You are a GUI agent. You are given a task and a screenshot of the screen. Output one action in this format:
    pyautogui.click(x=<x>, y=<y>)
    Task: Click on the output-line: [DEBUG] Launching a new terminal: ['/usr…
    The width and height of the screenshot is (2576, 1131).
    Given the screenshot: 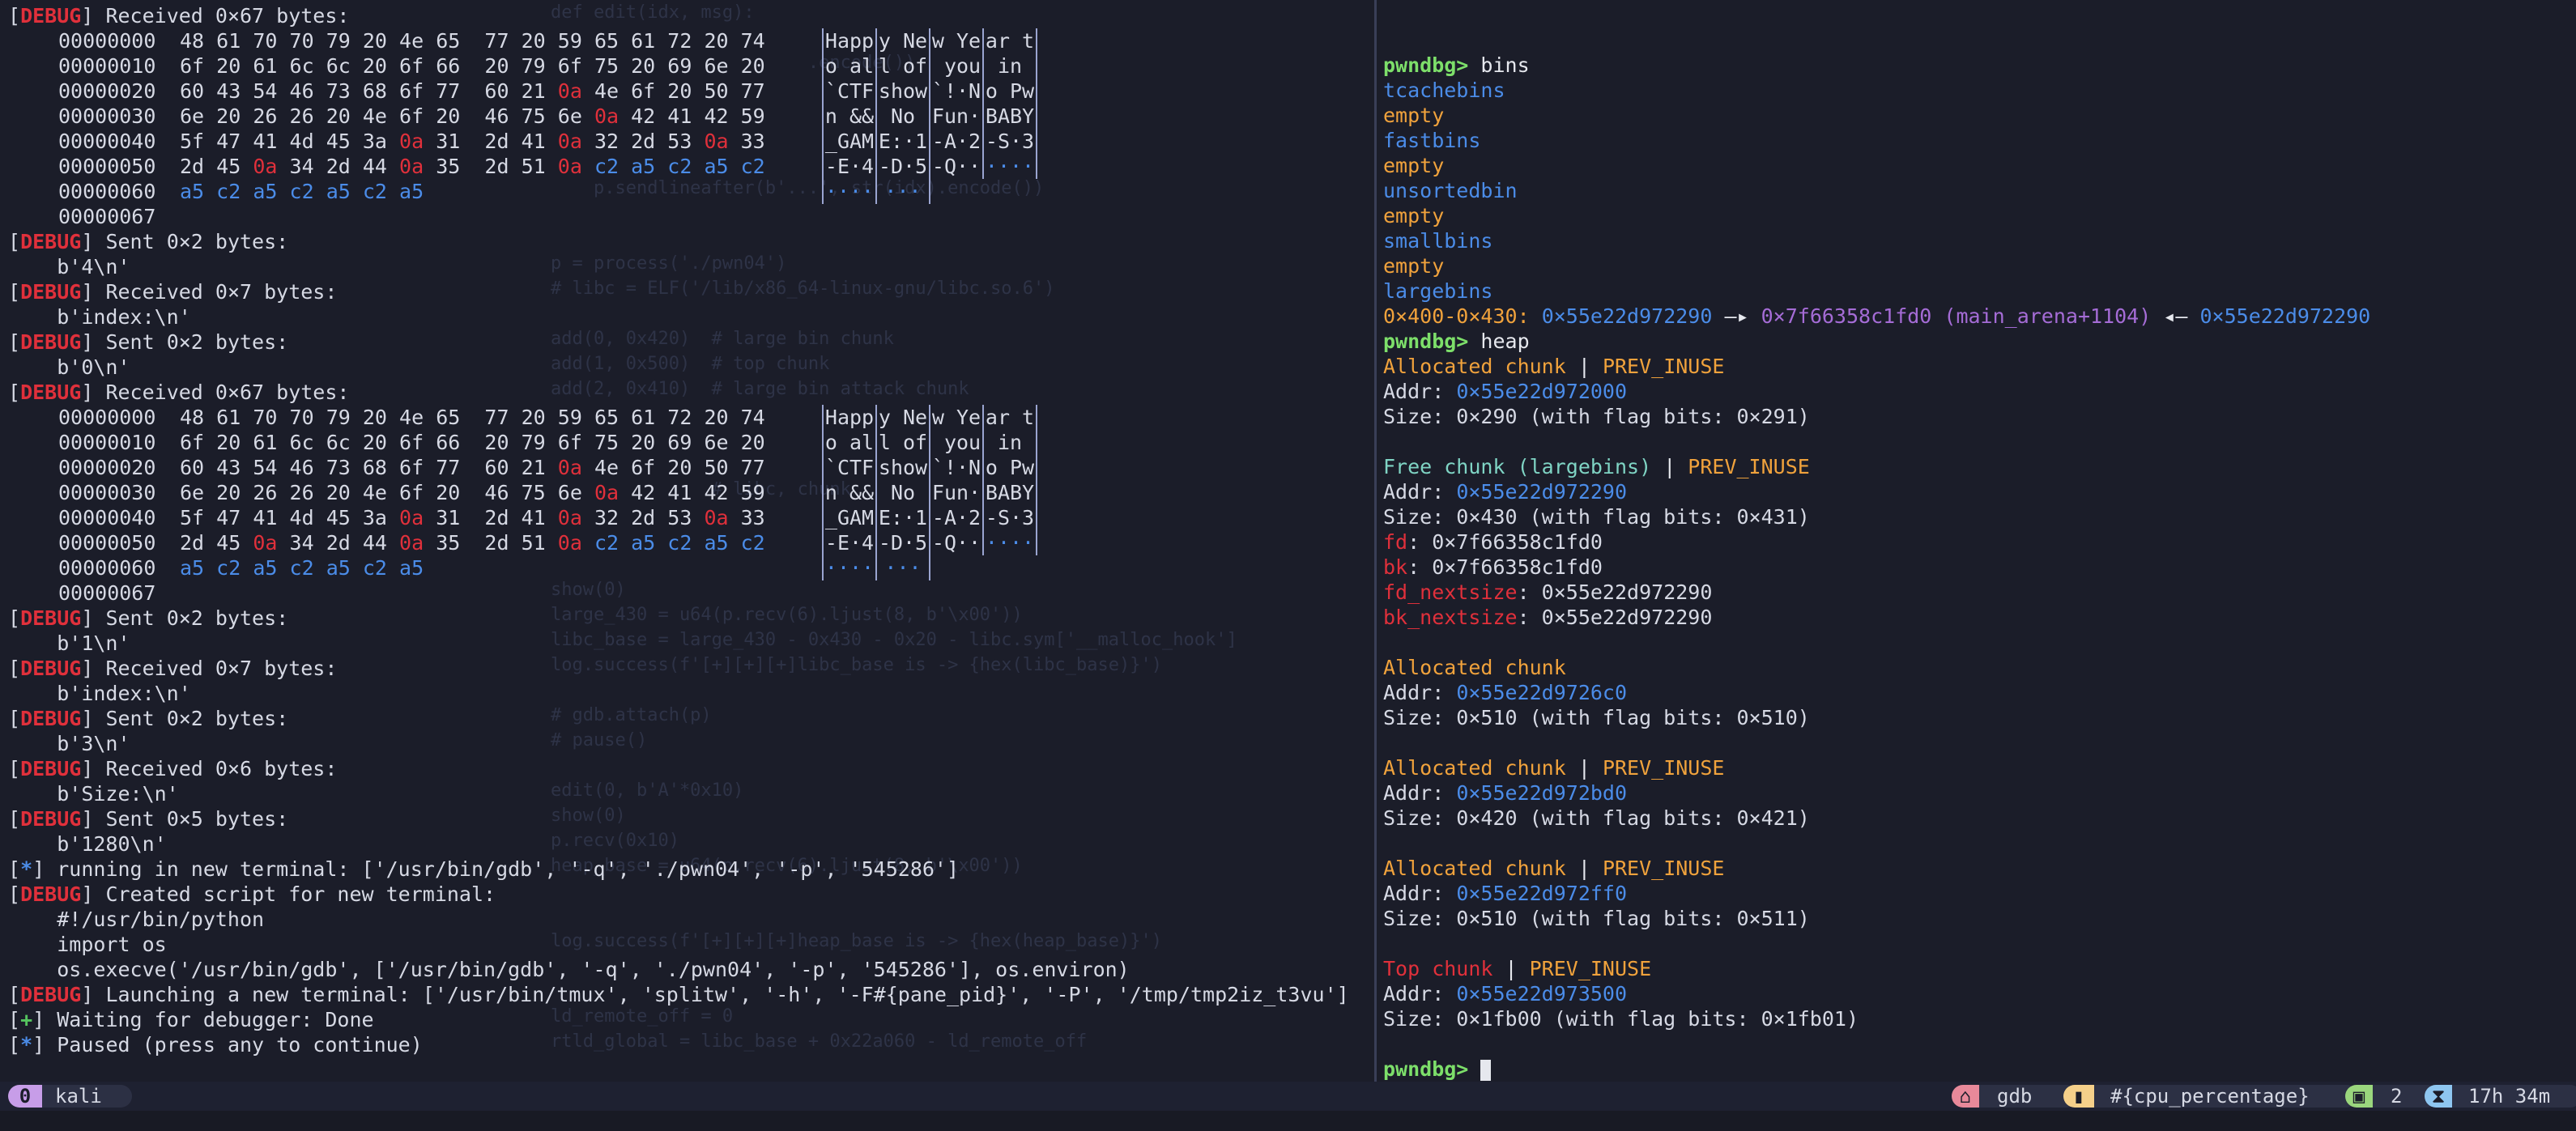 What is the action you would take?
    pyautogui.click(x=678, y=994)
    